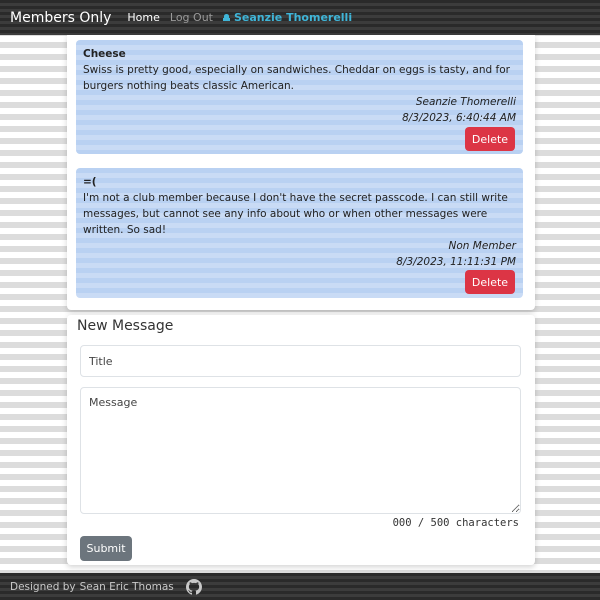 This screenshot has height=600, width=600. I want to click on title-input, so click(300, 361).